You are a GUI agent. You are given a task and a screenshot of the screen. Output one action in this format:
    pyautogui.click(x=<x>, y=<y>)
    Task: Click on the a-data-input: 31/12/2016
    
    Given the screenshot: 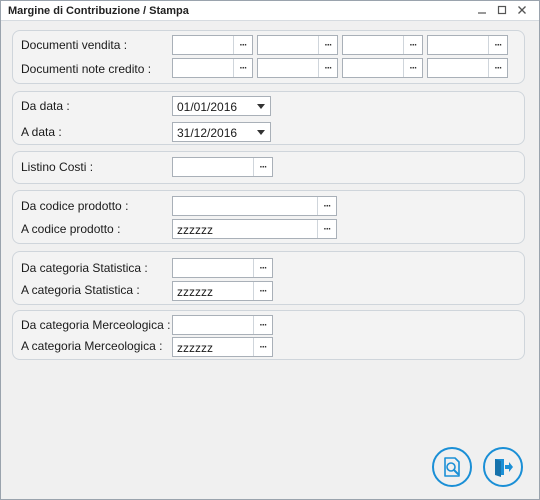 What is the action you would take?
    pyautogui.click(x=212, y=132)
    